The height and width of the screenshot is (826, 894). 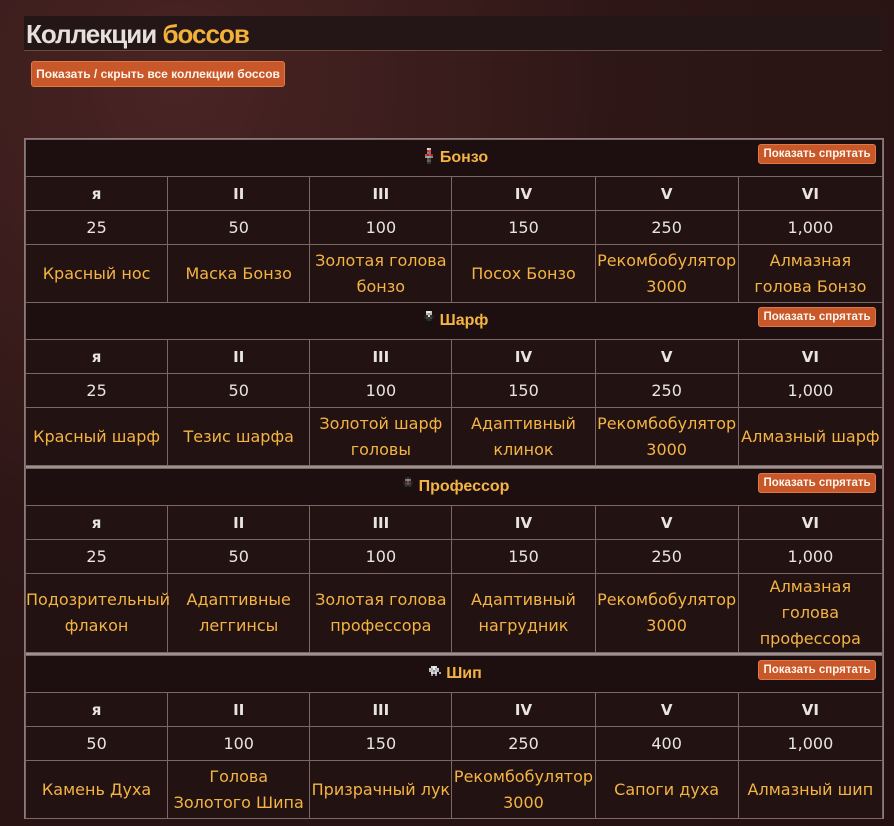 I want to click on boss-header-row: Шарф Показать спрятать, so click(x=454, y=321).